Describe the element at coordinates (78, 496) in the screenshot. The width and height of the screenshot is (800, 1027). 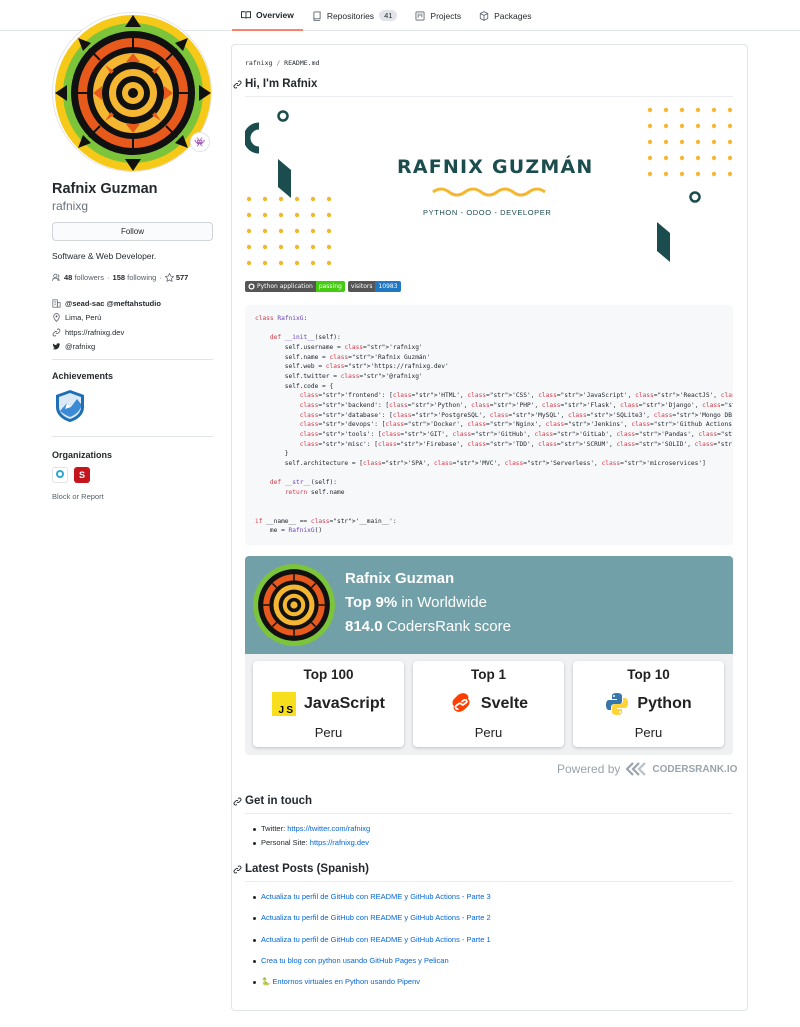
I see `block-or-report-link: Block or Report` at that location.